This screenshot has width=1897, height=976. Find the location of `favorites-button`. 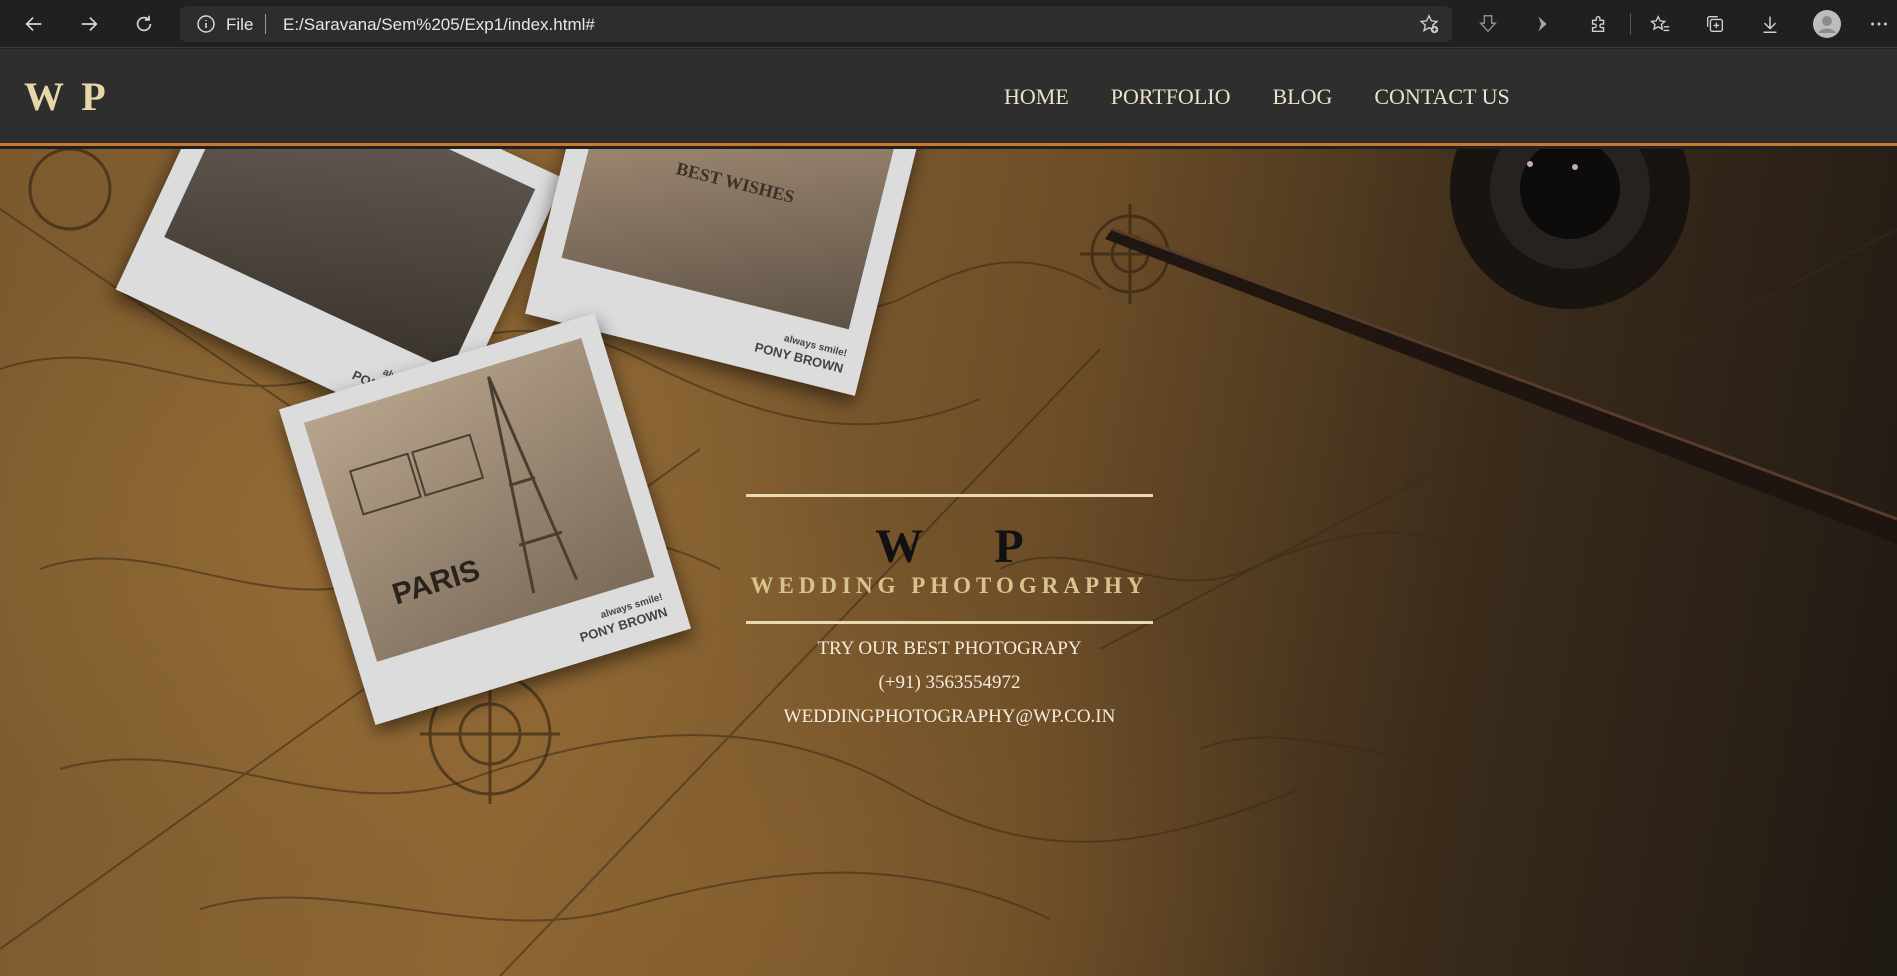

favorites-button is located at coordinates (1660, 24).